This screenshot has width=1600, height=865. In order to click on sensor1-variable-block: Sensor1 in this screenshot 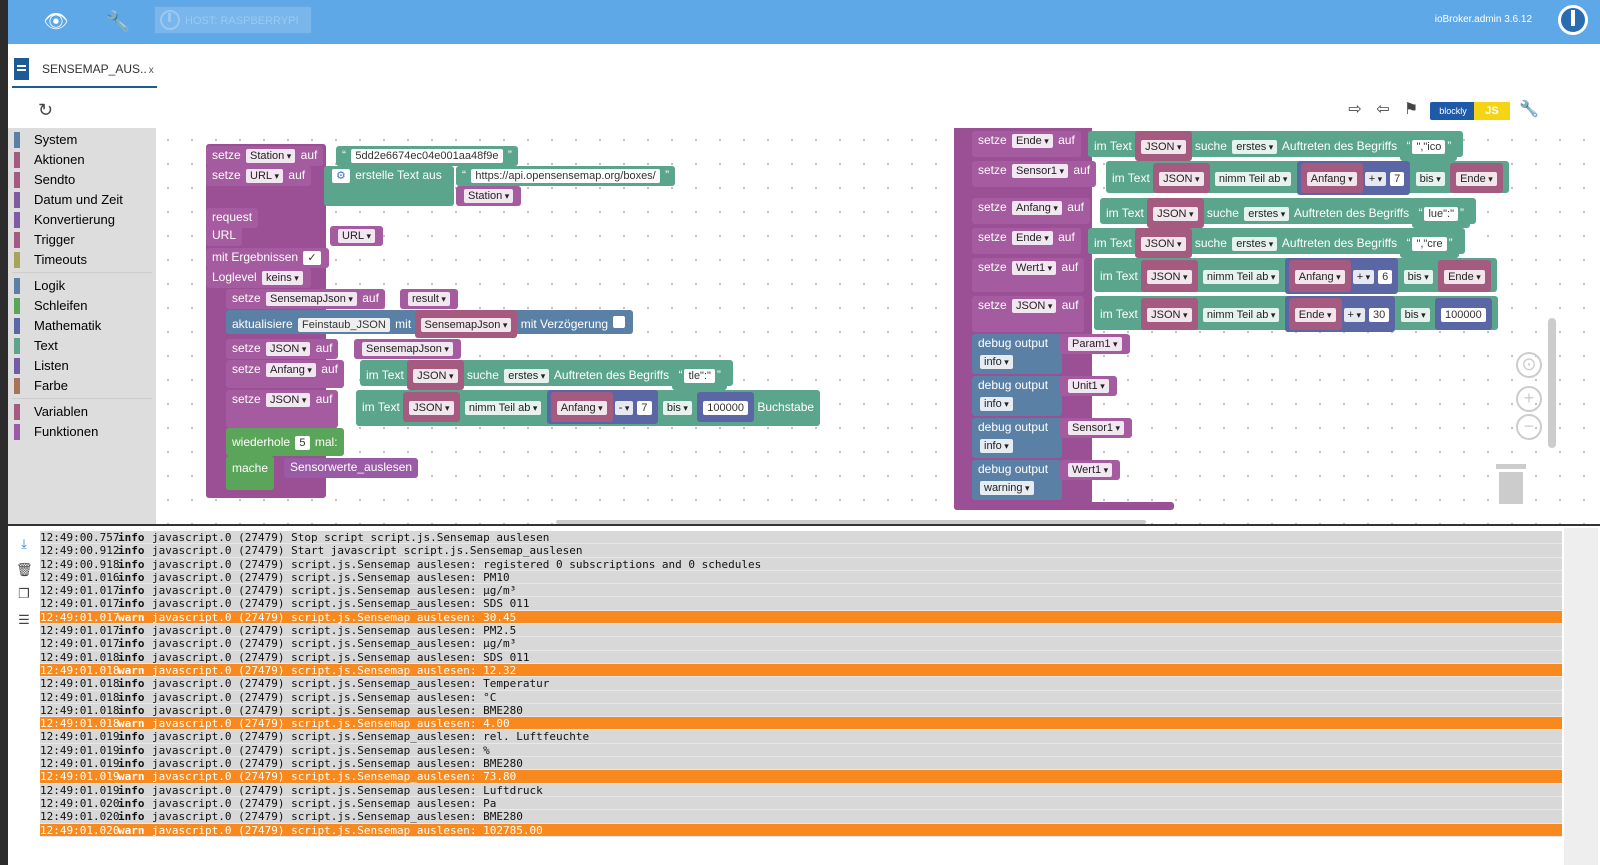, I will do `click(1096, 428)`.